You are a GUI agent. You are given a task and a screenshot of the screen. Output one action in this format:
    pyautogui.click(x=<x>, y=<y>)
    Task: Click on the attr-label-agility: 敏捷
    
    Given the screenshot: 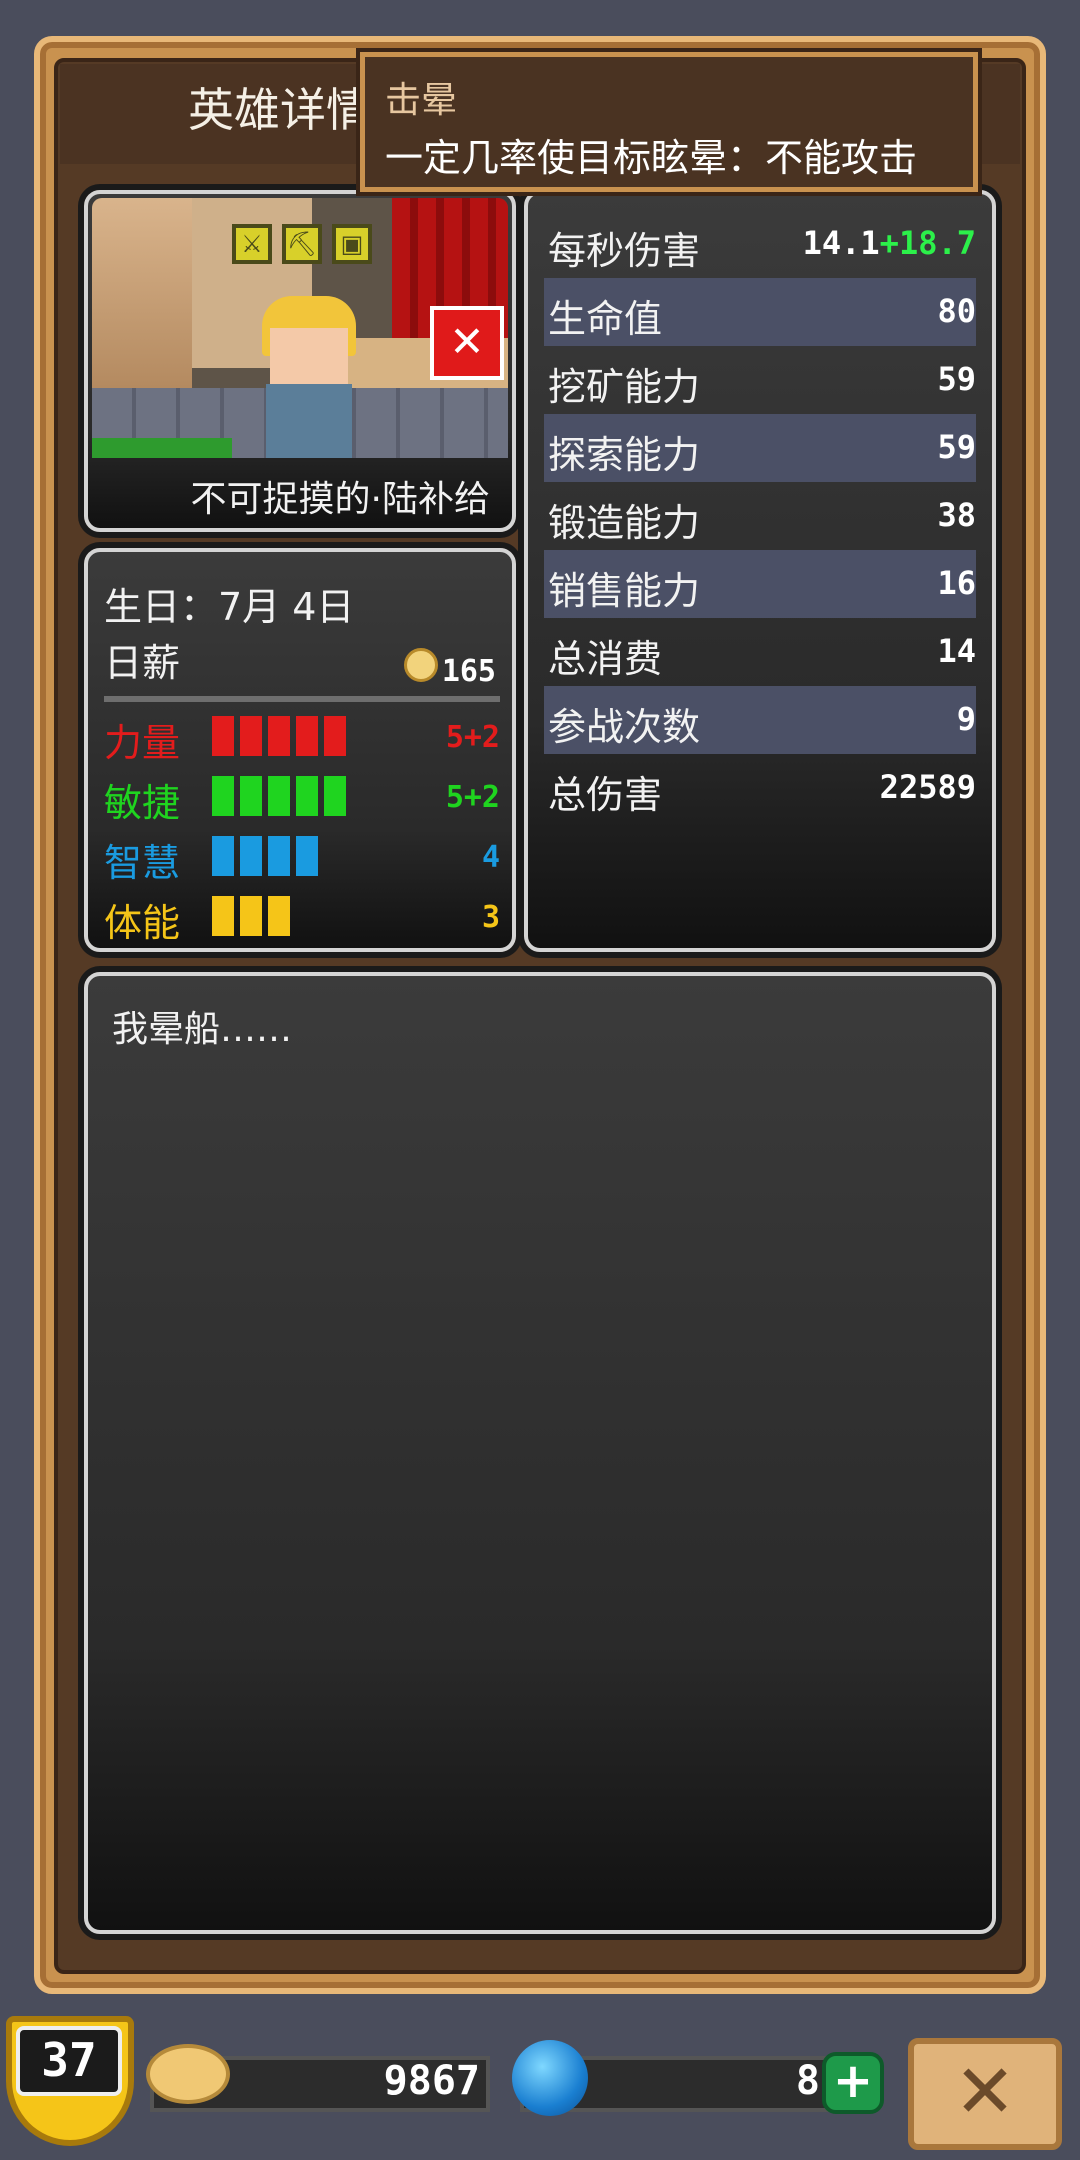 What is the action you would take?
    pyautogui.click(x=142, y=803)
    